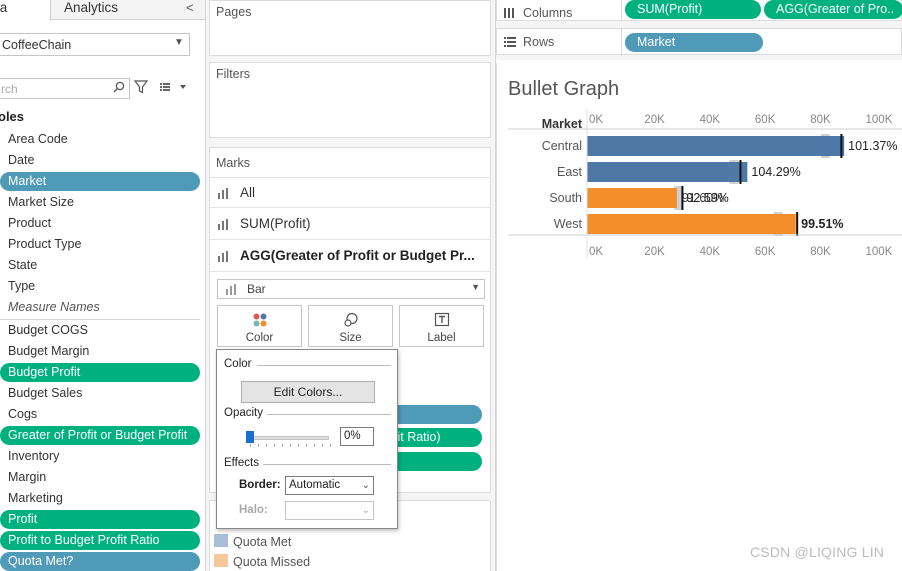  What do you see at coordinates (475, 287) in the screenshot?
I see `chevron-down-icon: ▼` at bounding box center [475, 287].